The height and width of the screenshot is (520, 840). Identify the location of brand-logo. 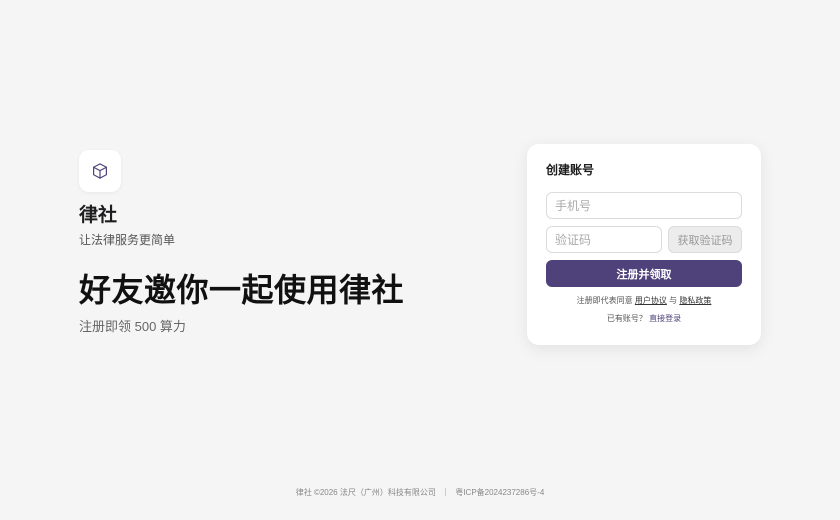
(100, 171).